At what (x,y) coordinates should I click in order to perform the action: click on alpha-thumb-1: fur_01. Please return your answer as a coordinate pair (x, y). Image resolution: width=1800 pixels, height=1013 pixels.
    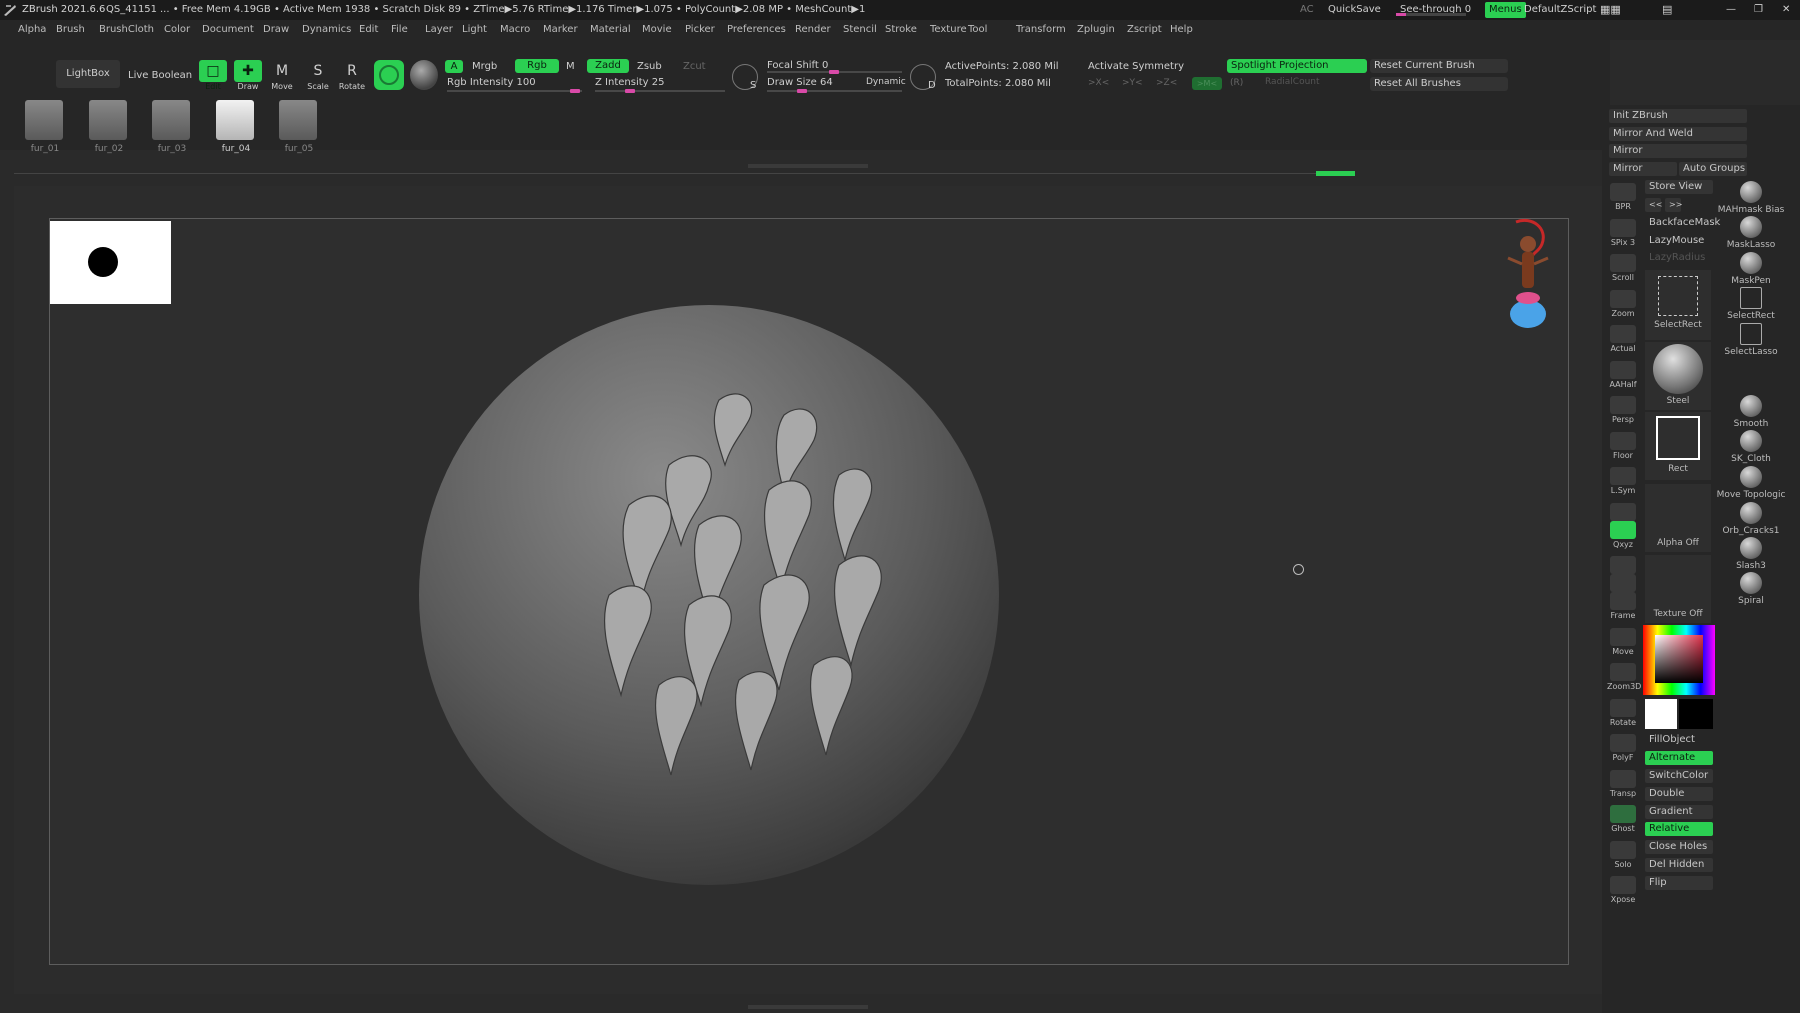
    Looking at the image, I should click on (45, 127).